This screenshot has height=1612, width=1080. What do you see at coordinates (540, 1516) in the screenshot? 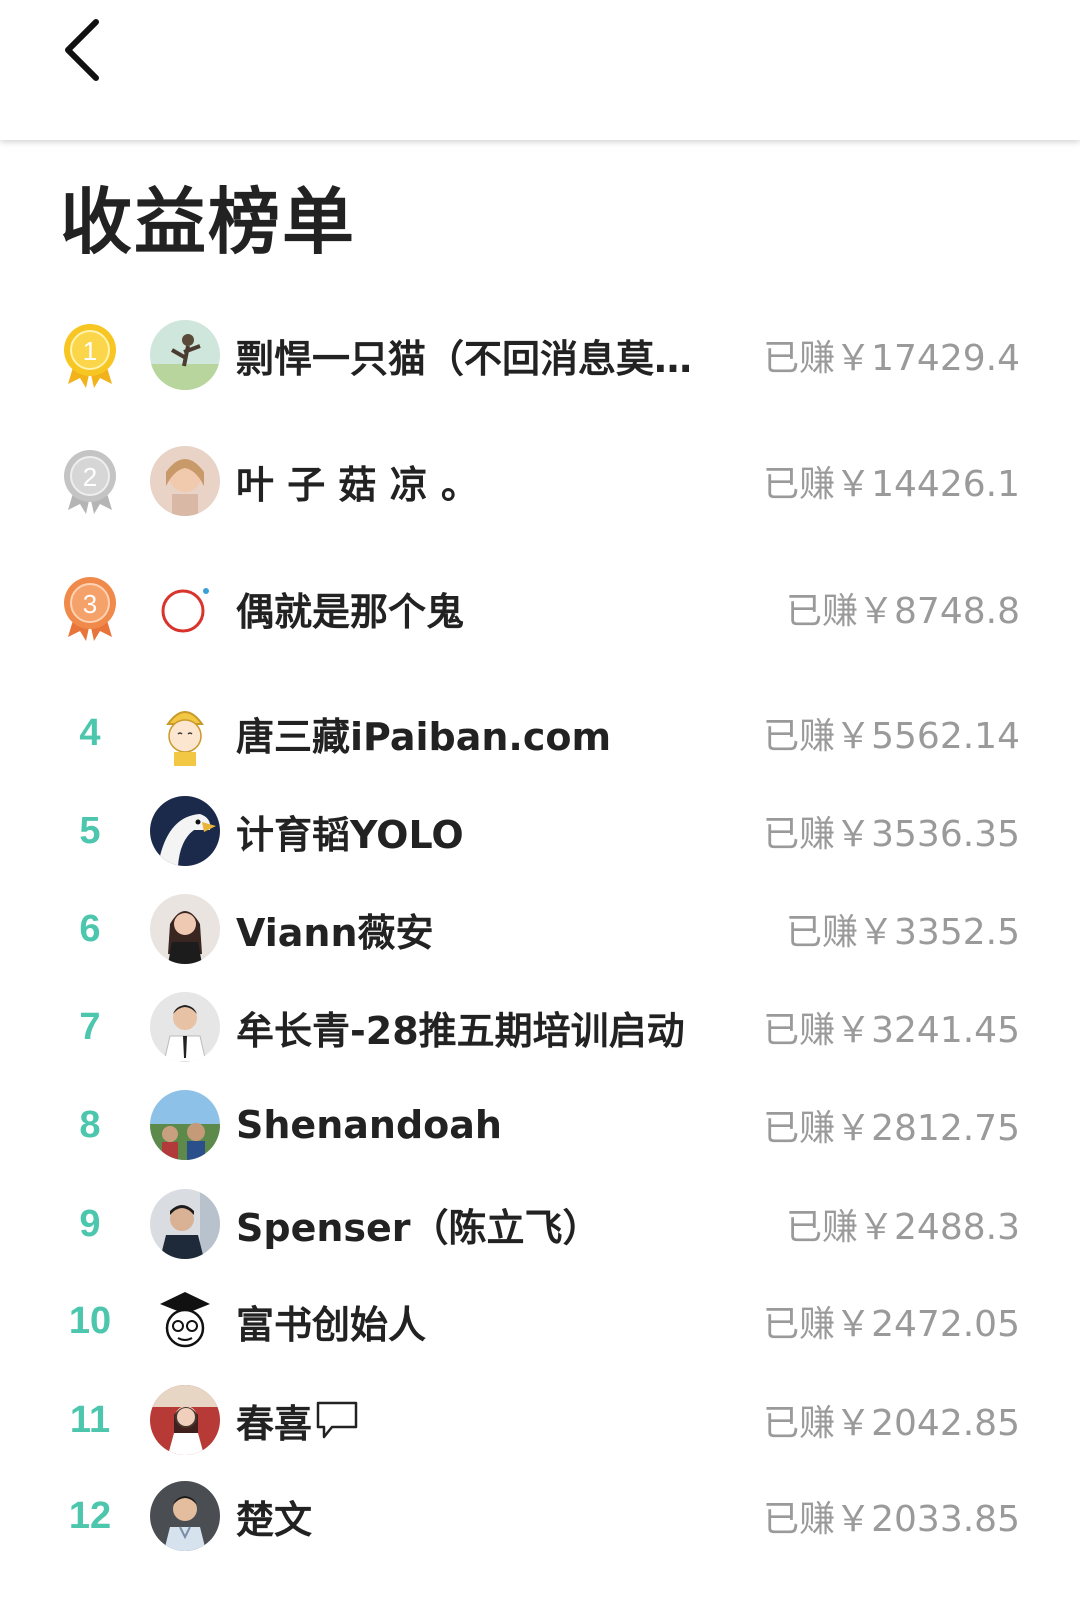
I see `leaderboard-row: 12 楚文 已赚￥2033.85` at bounding box center [540, 1516].